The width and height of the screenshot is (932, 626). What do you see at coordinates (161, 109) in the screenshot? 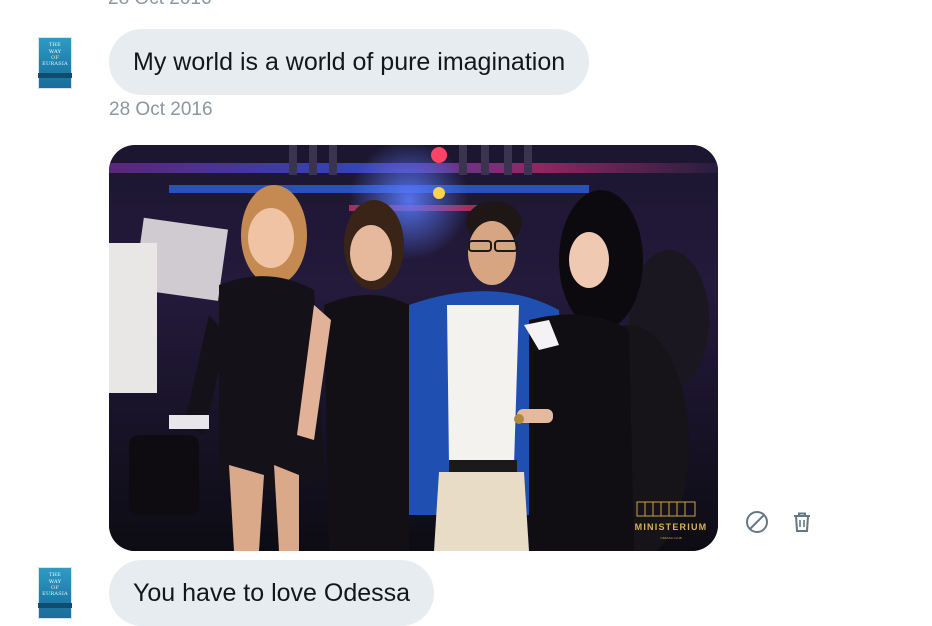
I see `message-timestamp: 28 Oct 2016` at bounding box center [161, 109].